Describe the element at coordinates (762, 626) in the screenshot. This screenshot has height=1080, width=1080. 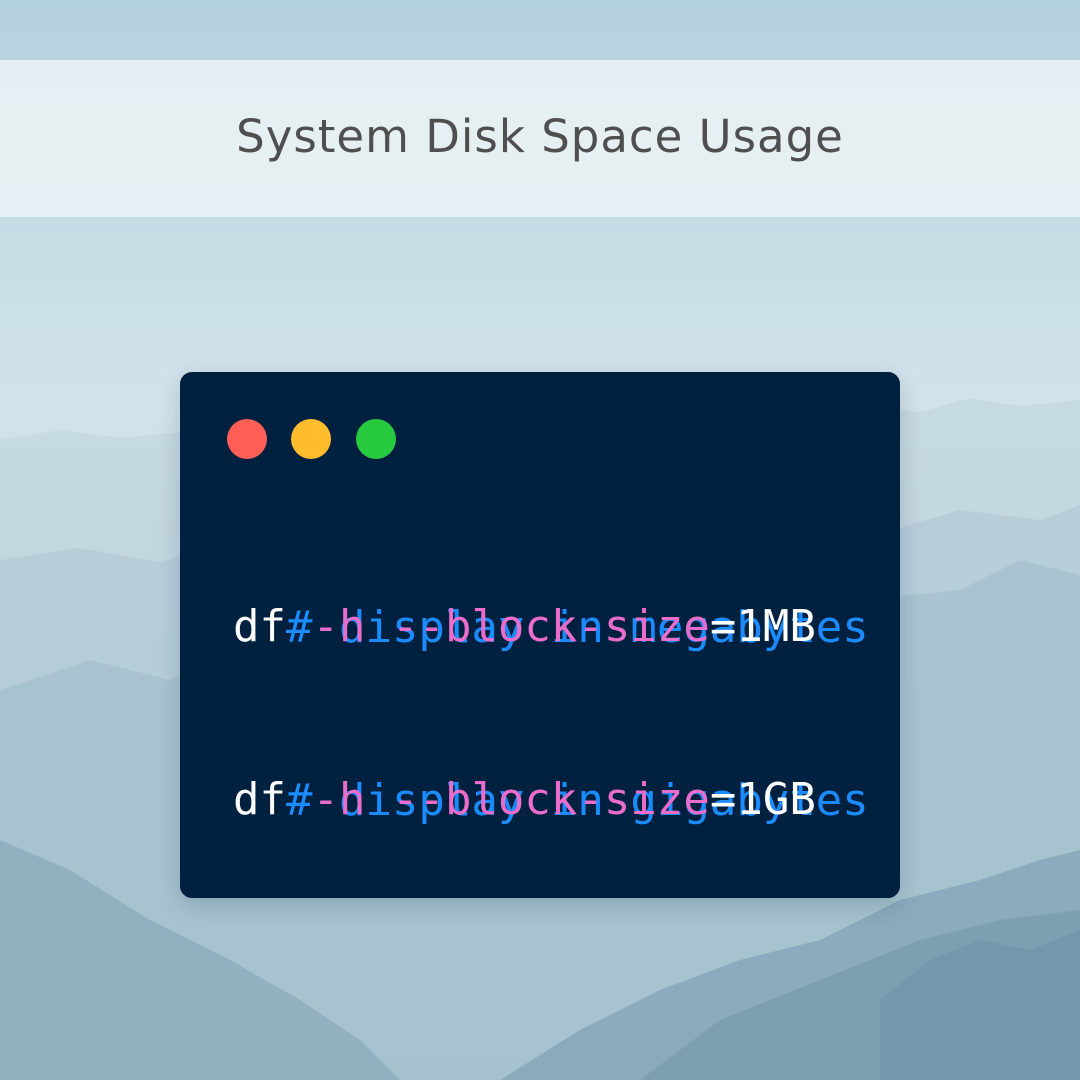
I see `code-value: =1MB` at that location.